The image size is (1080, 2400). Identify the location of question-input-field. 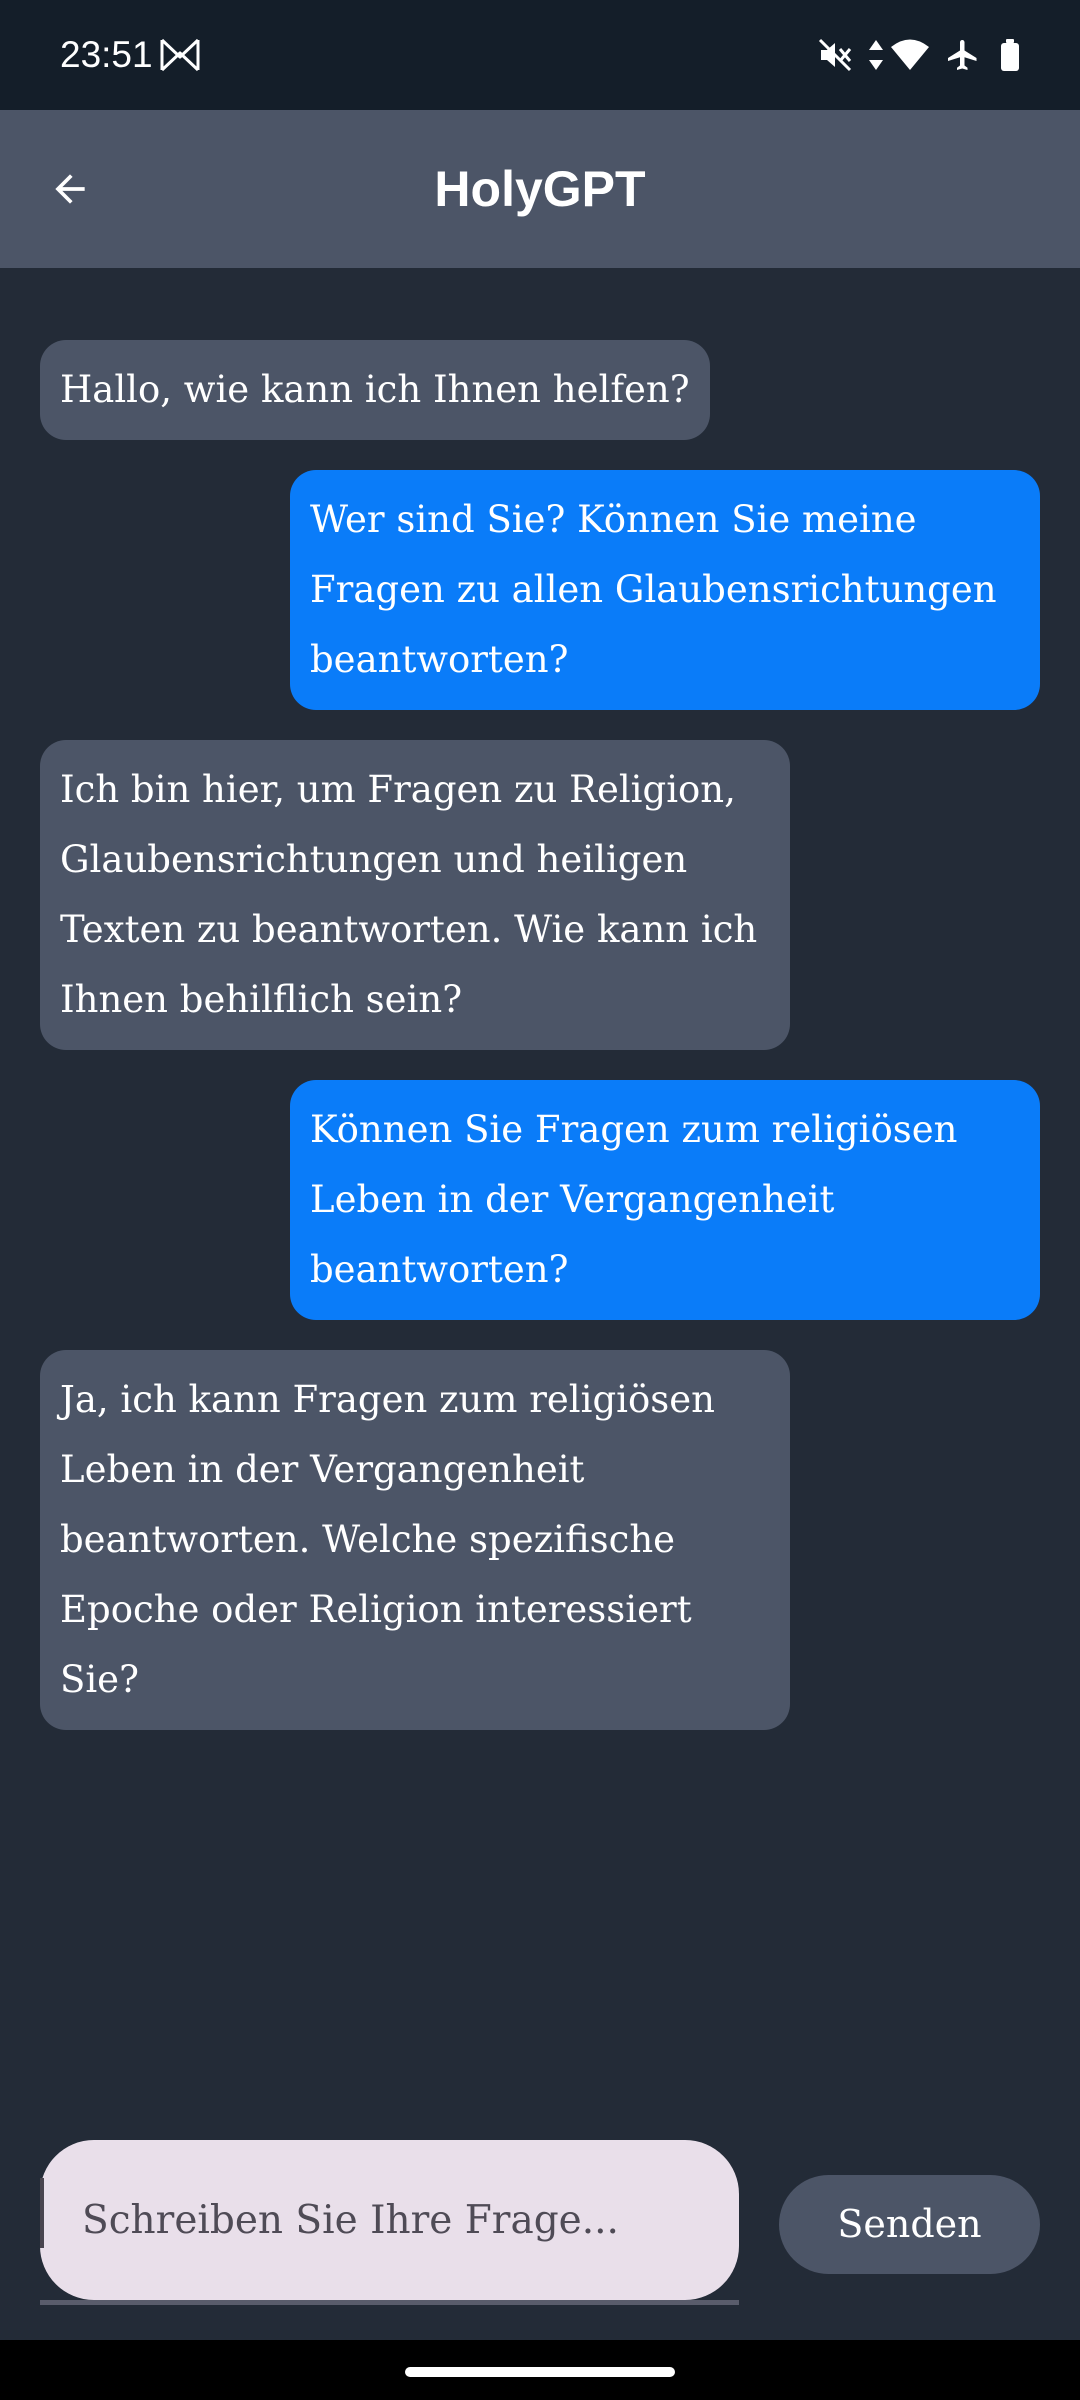
(389, 2220).